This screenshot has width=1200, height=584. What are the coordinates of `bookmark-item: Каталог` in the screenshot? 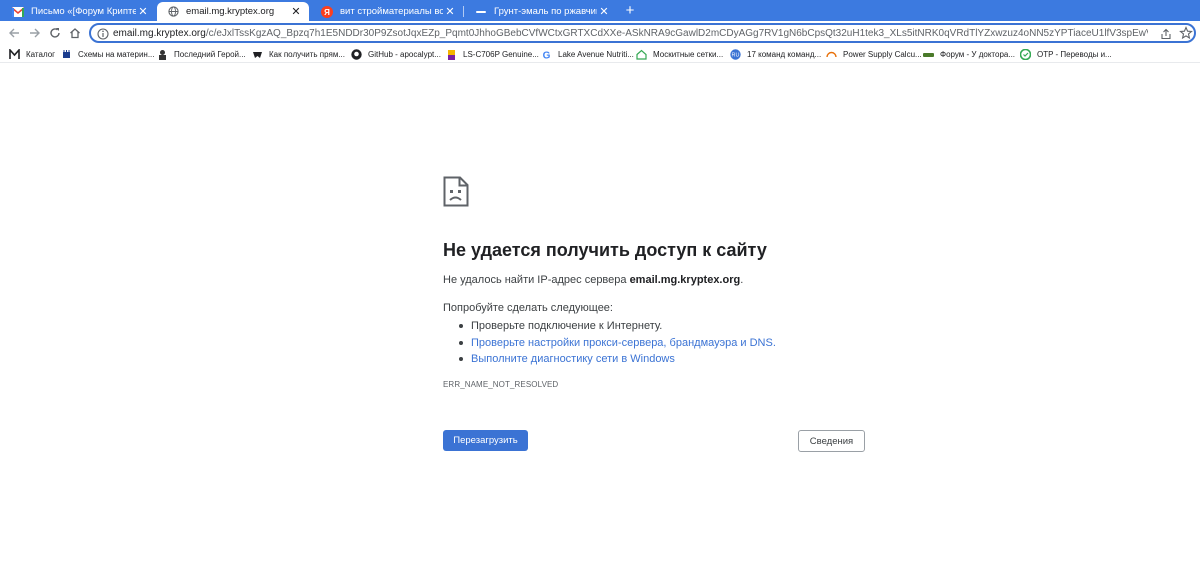 It's located at (32, 54).